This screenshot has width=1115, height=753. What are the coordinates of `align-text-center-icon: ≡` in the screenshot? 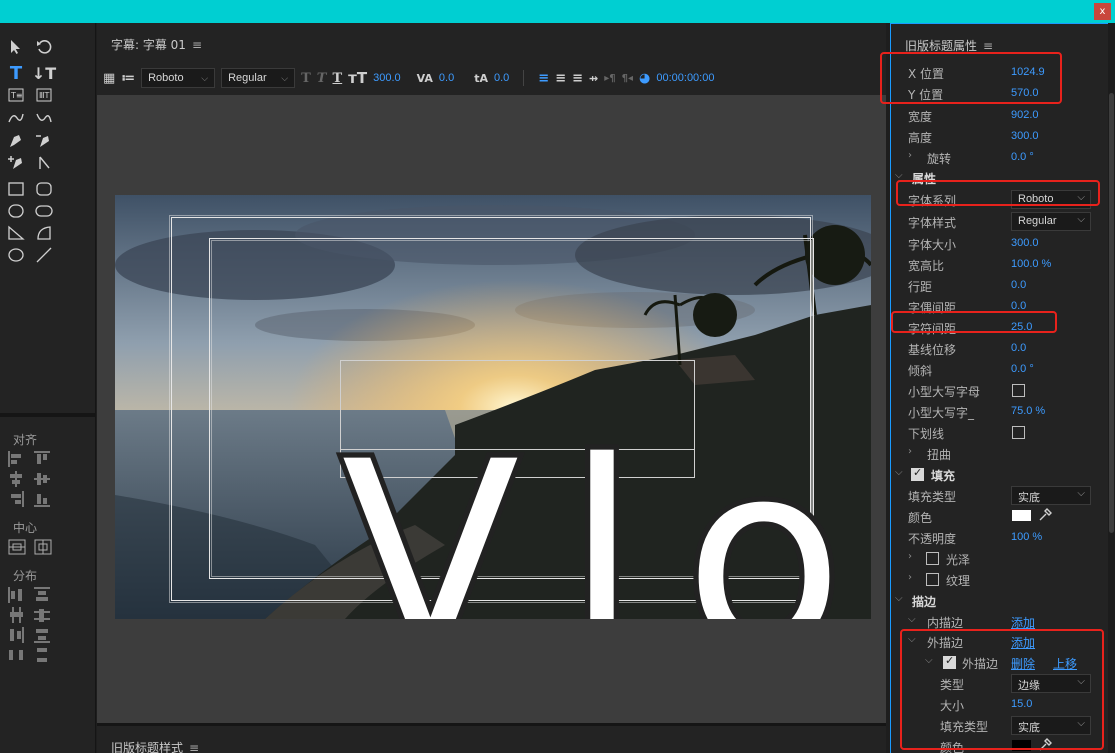 It's located at (560, 78).